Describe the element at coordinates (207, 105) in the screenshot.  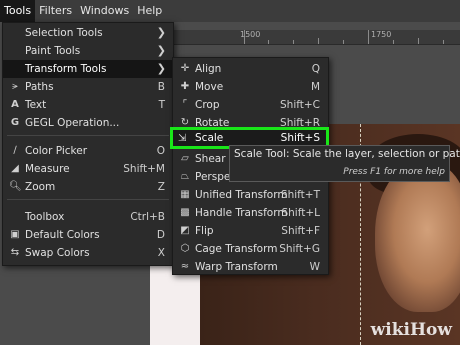
I see `menu-item-label: Crop` at that location.